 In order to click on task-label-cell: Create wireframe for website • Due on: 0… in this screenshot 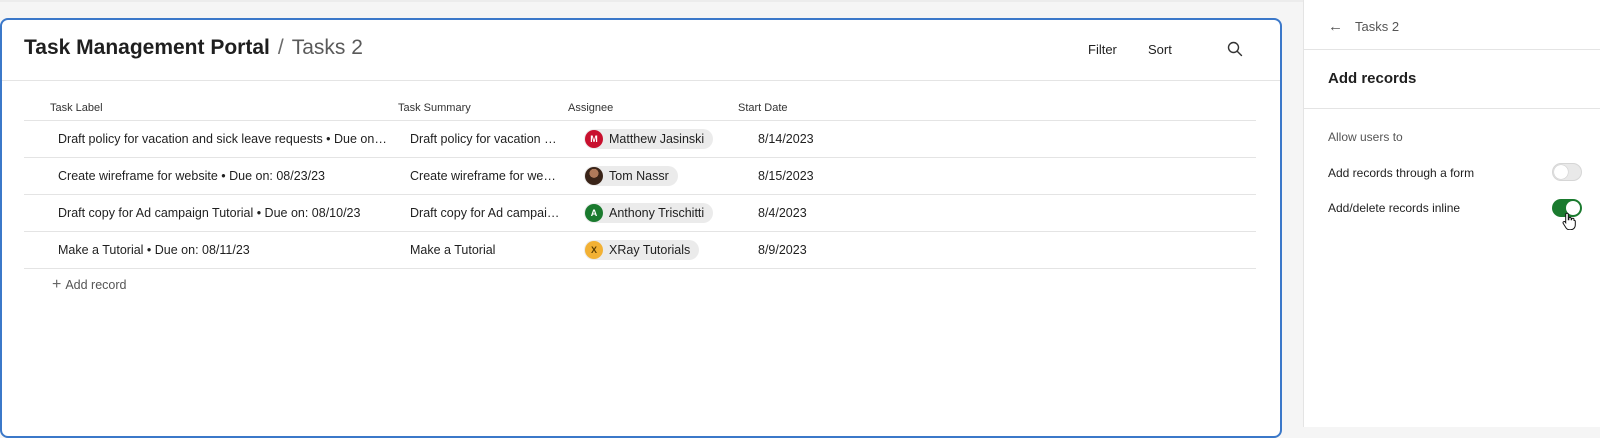, I will do `click(224, 176)`.